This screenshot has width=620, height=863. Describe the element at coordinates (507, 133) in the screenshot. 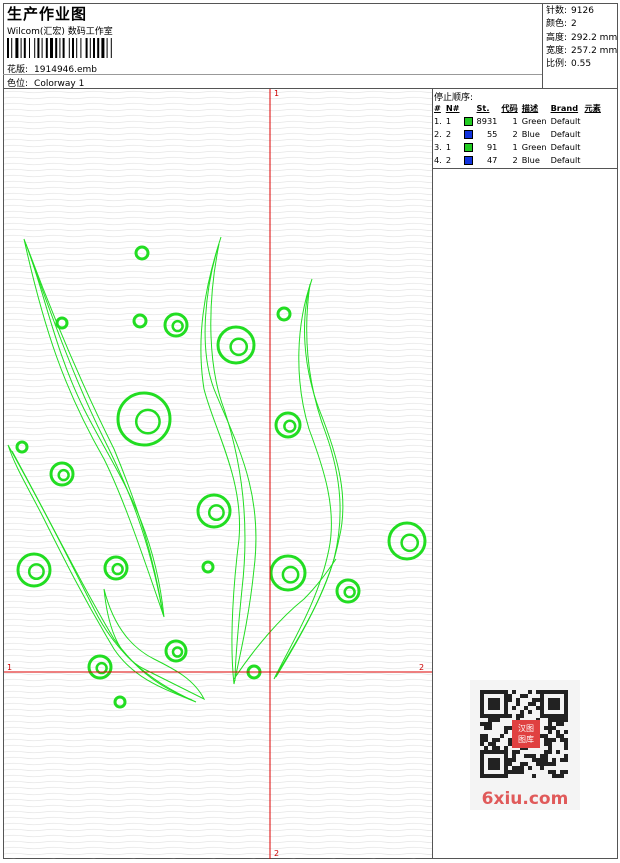

I see `table-row: 2. 2 55 2 Blue Default` at that location.